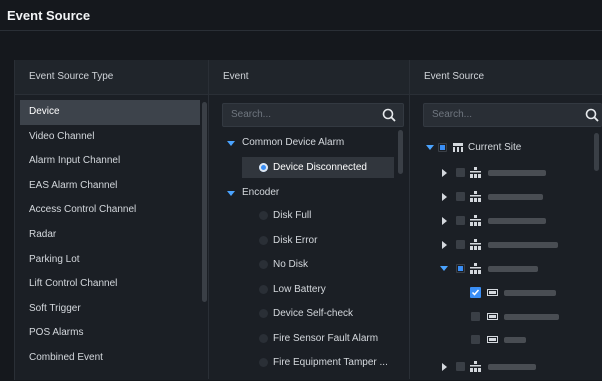  What do you see at coordinates (400, 152) in the screenshot?
I see `event-scrollbar` at bounding box center [400, 152].